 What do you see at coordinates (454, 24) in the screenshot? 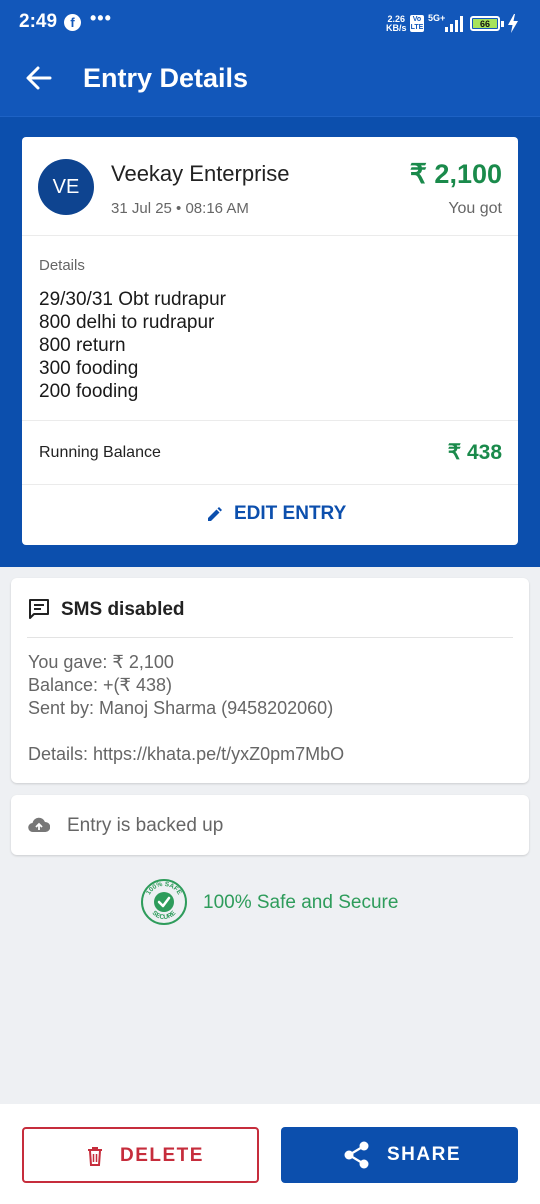
I see `signal-icon` at bounding box center [454, 24].